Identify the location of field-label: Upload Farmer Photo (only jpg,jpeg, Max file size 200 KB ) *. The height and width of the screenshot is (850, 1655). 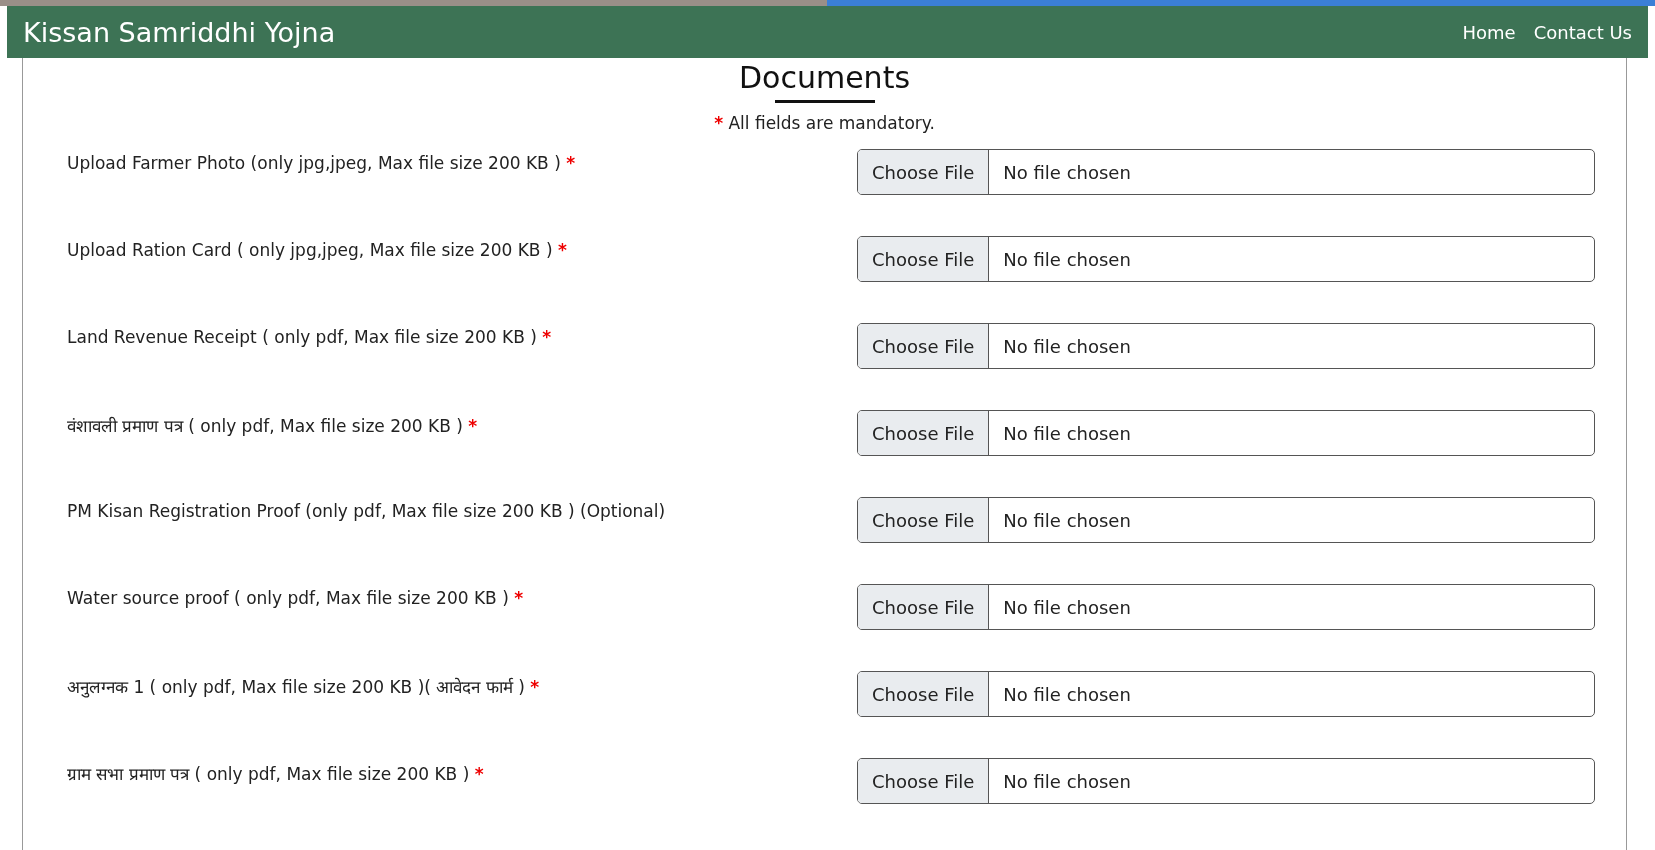
(322, 162).